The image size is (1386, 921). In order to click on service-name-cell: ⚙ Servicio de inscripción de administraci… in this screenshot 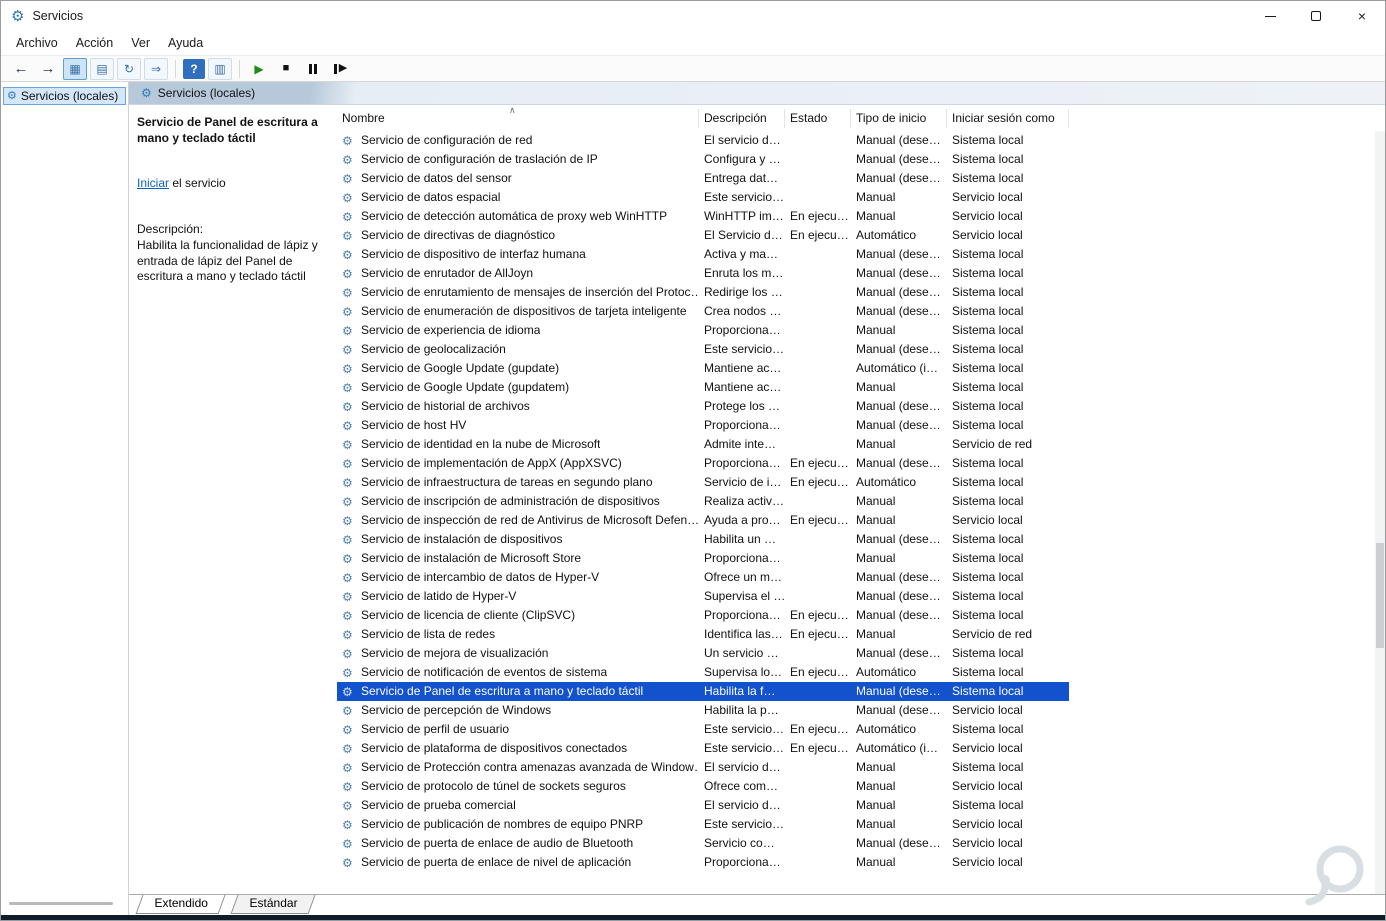, I will do `click(518, 501)`.